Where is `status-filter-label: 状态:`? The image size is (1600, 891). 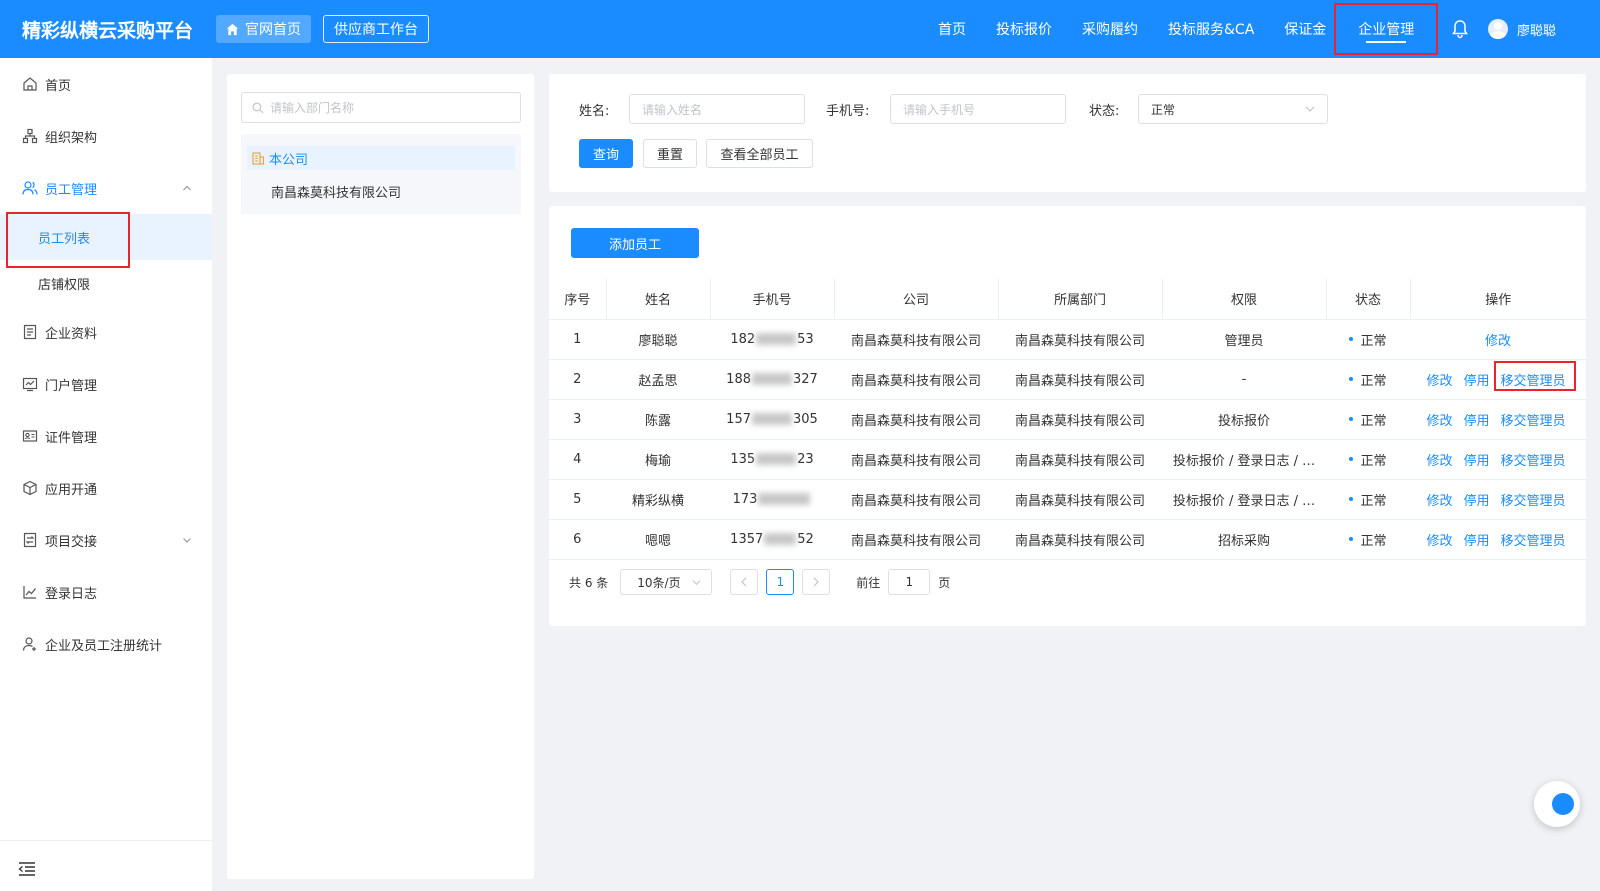
status-filter-label: 状态: is located at coordinates (1104, 111).